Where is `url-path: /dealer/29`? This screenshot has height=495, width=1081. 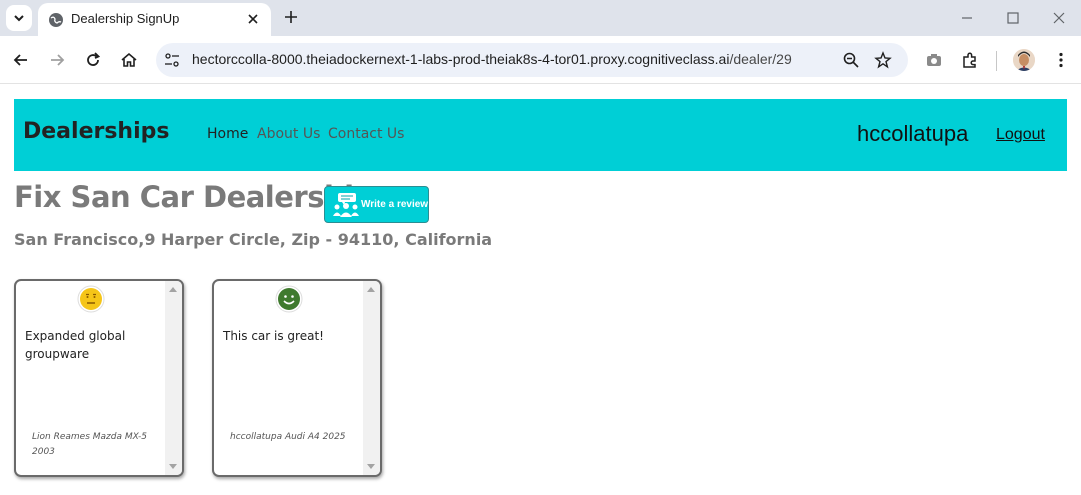 url-path: /dealer/29 is located at coordinates (760, 59).